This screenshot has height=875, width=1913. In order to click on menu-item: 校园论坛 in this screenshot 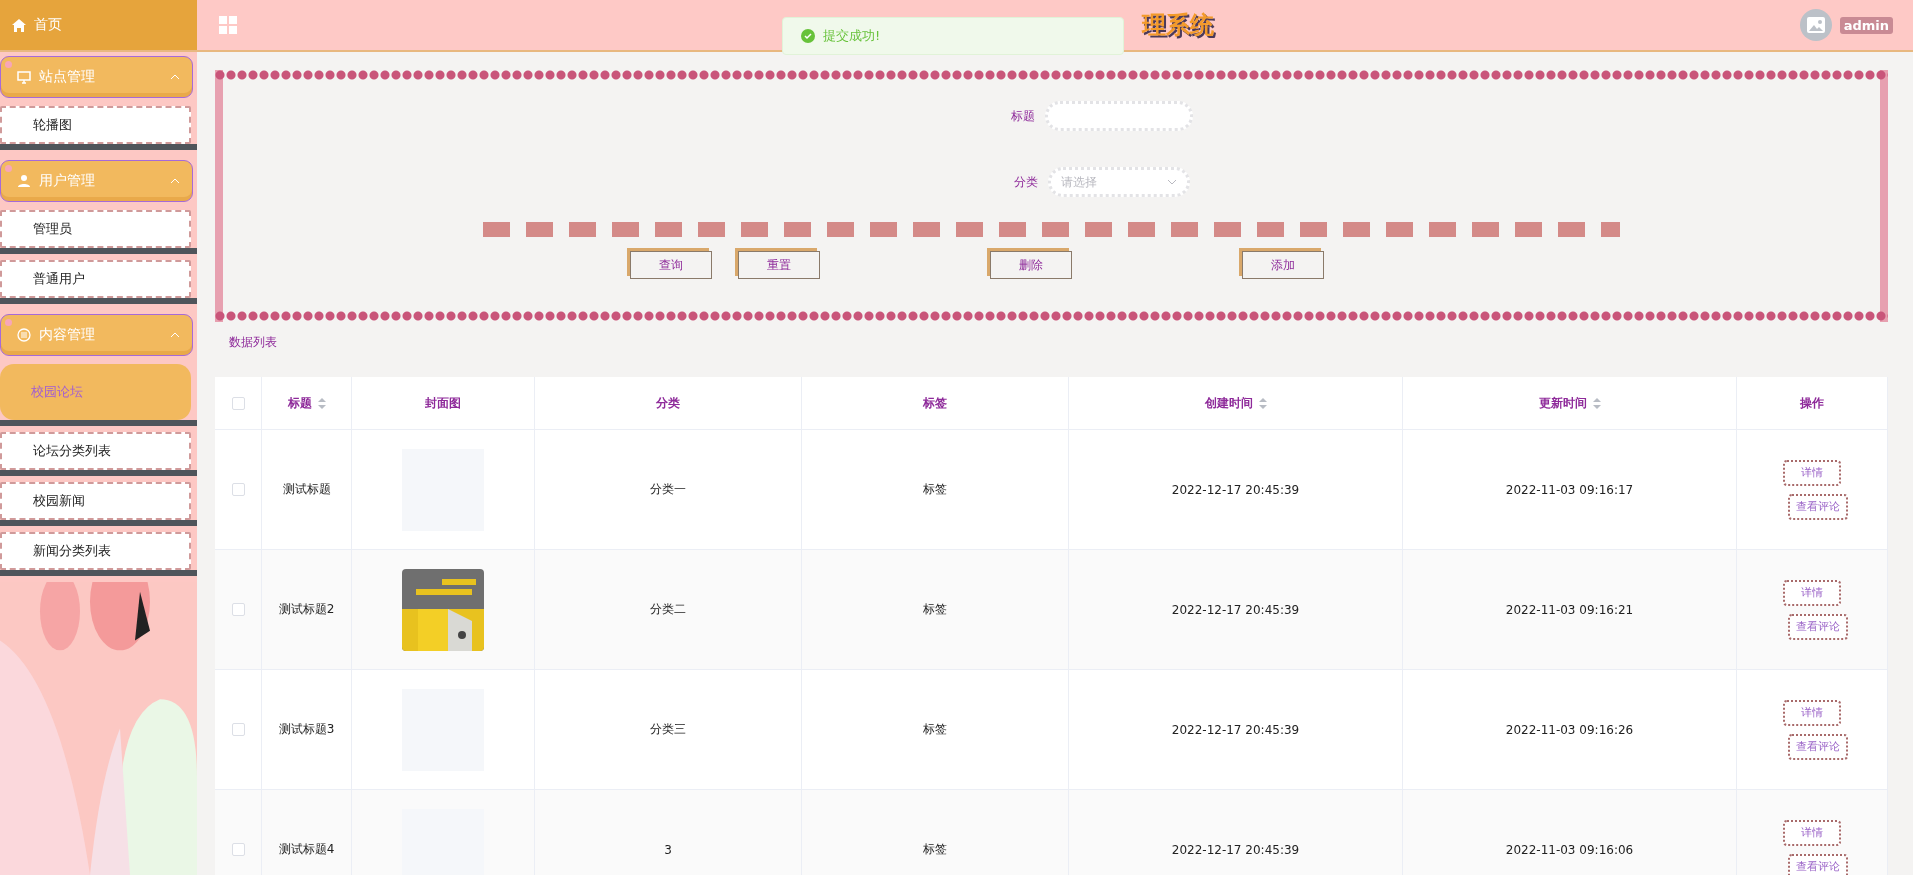, I will do `click(95, 392)`.